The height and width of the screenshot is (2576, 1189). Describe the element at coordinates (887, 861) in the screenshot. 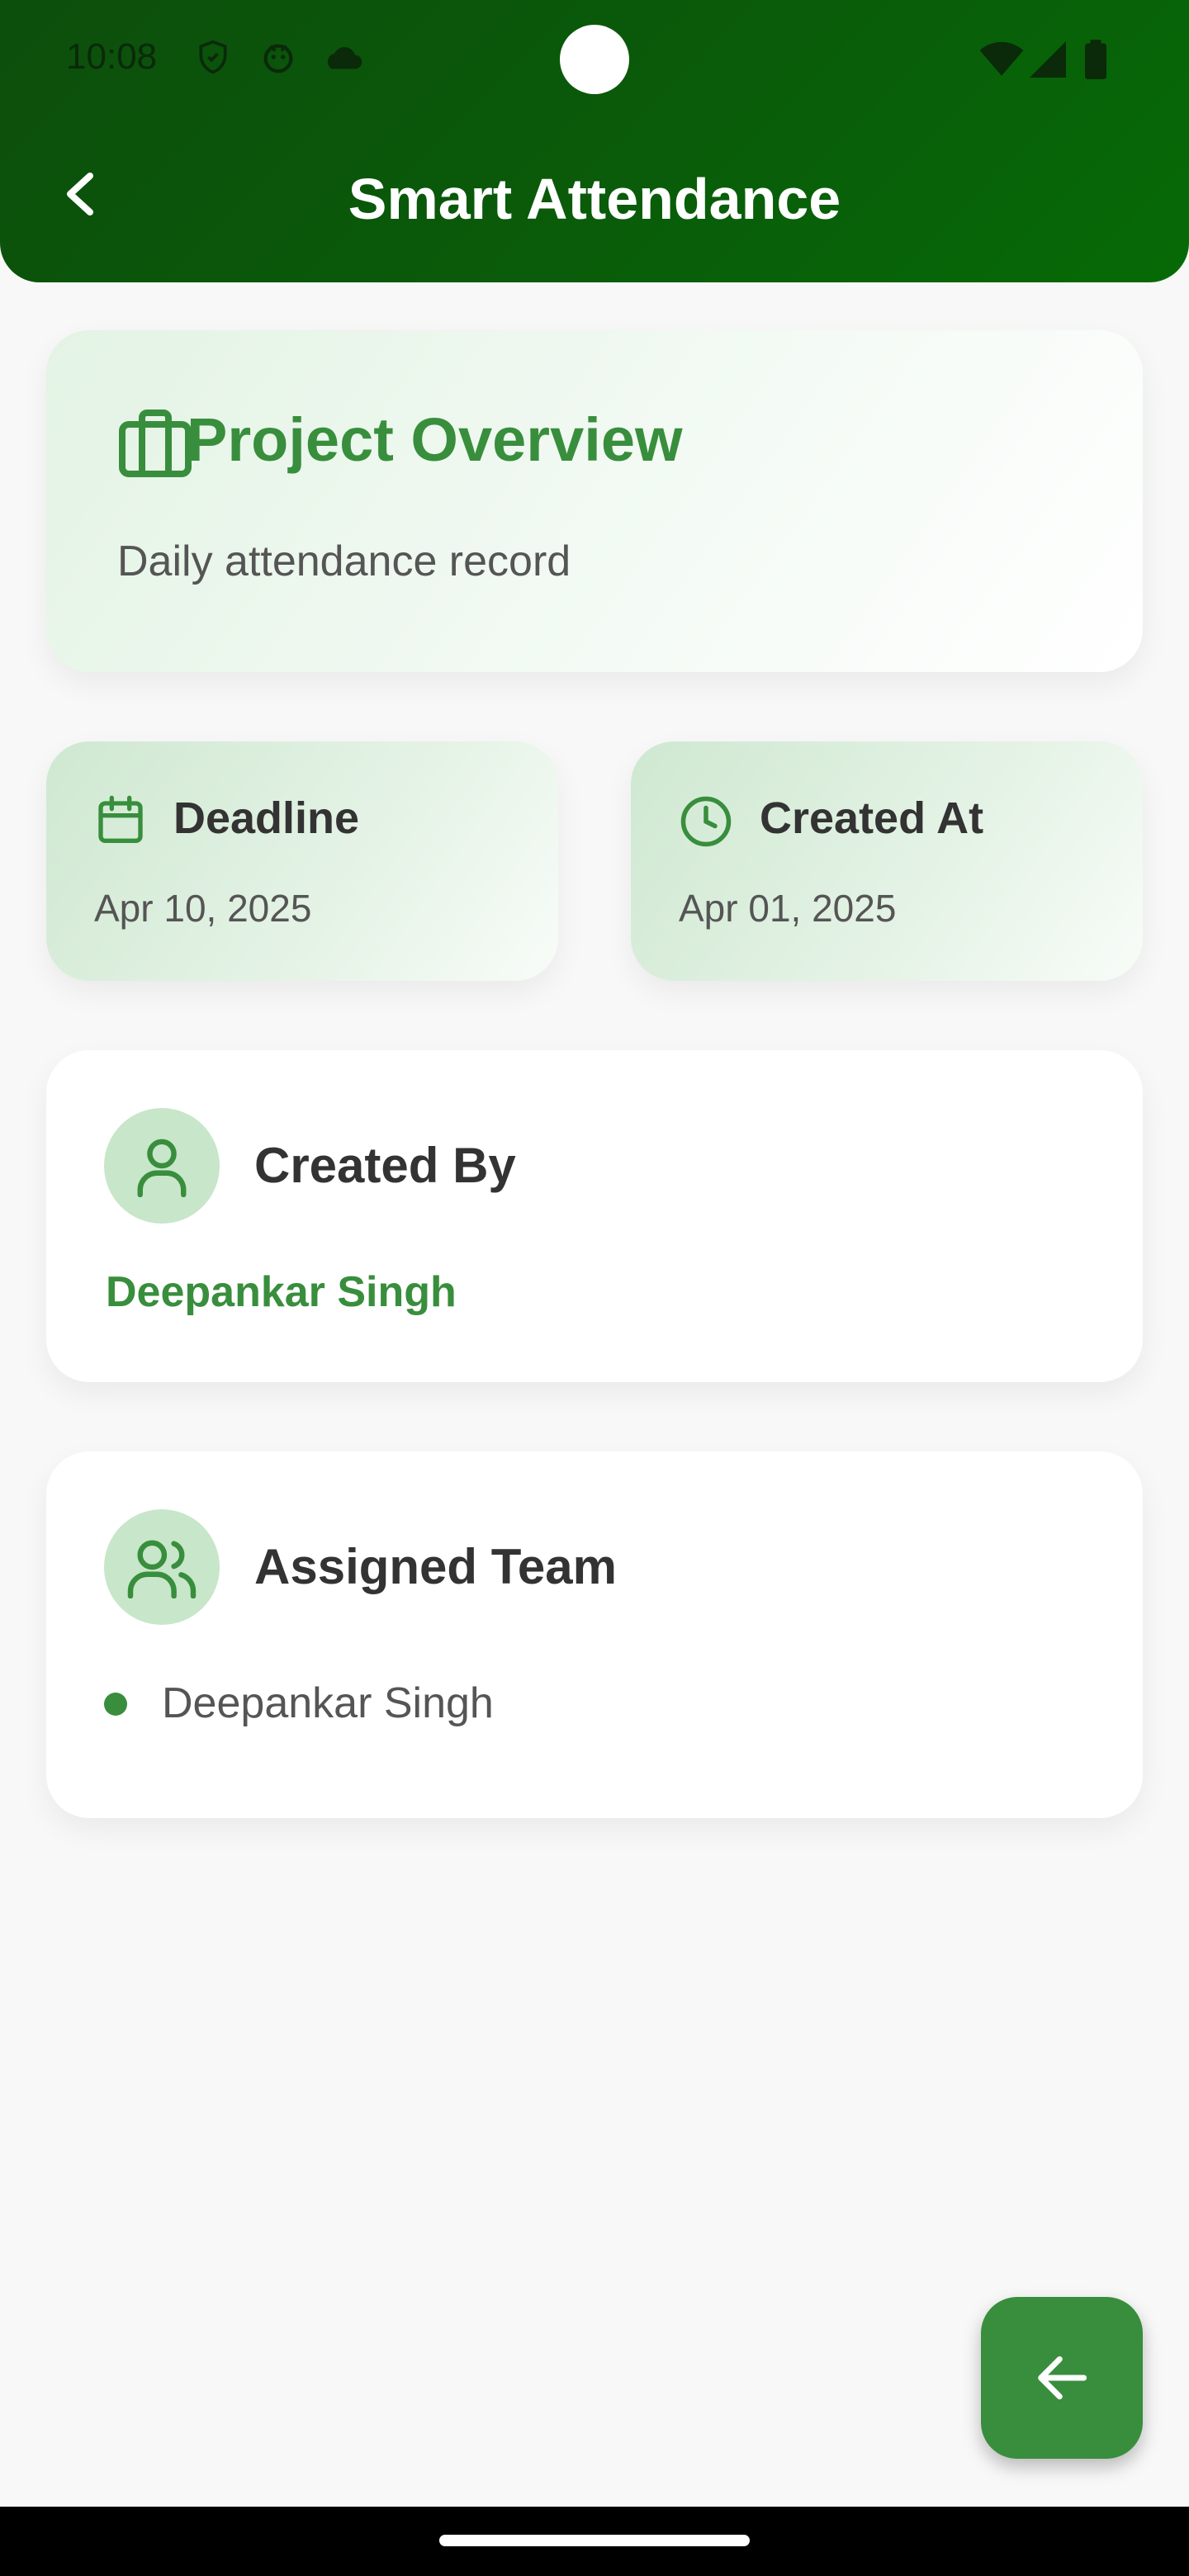

I see `created-at-card` at that location.